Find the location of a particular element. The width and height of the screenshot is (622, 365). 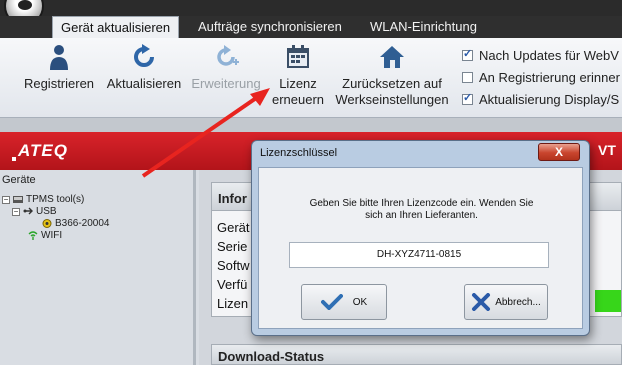

checkmark-icon is located at coordinates (331, 302).